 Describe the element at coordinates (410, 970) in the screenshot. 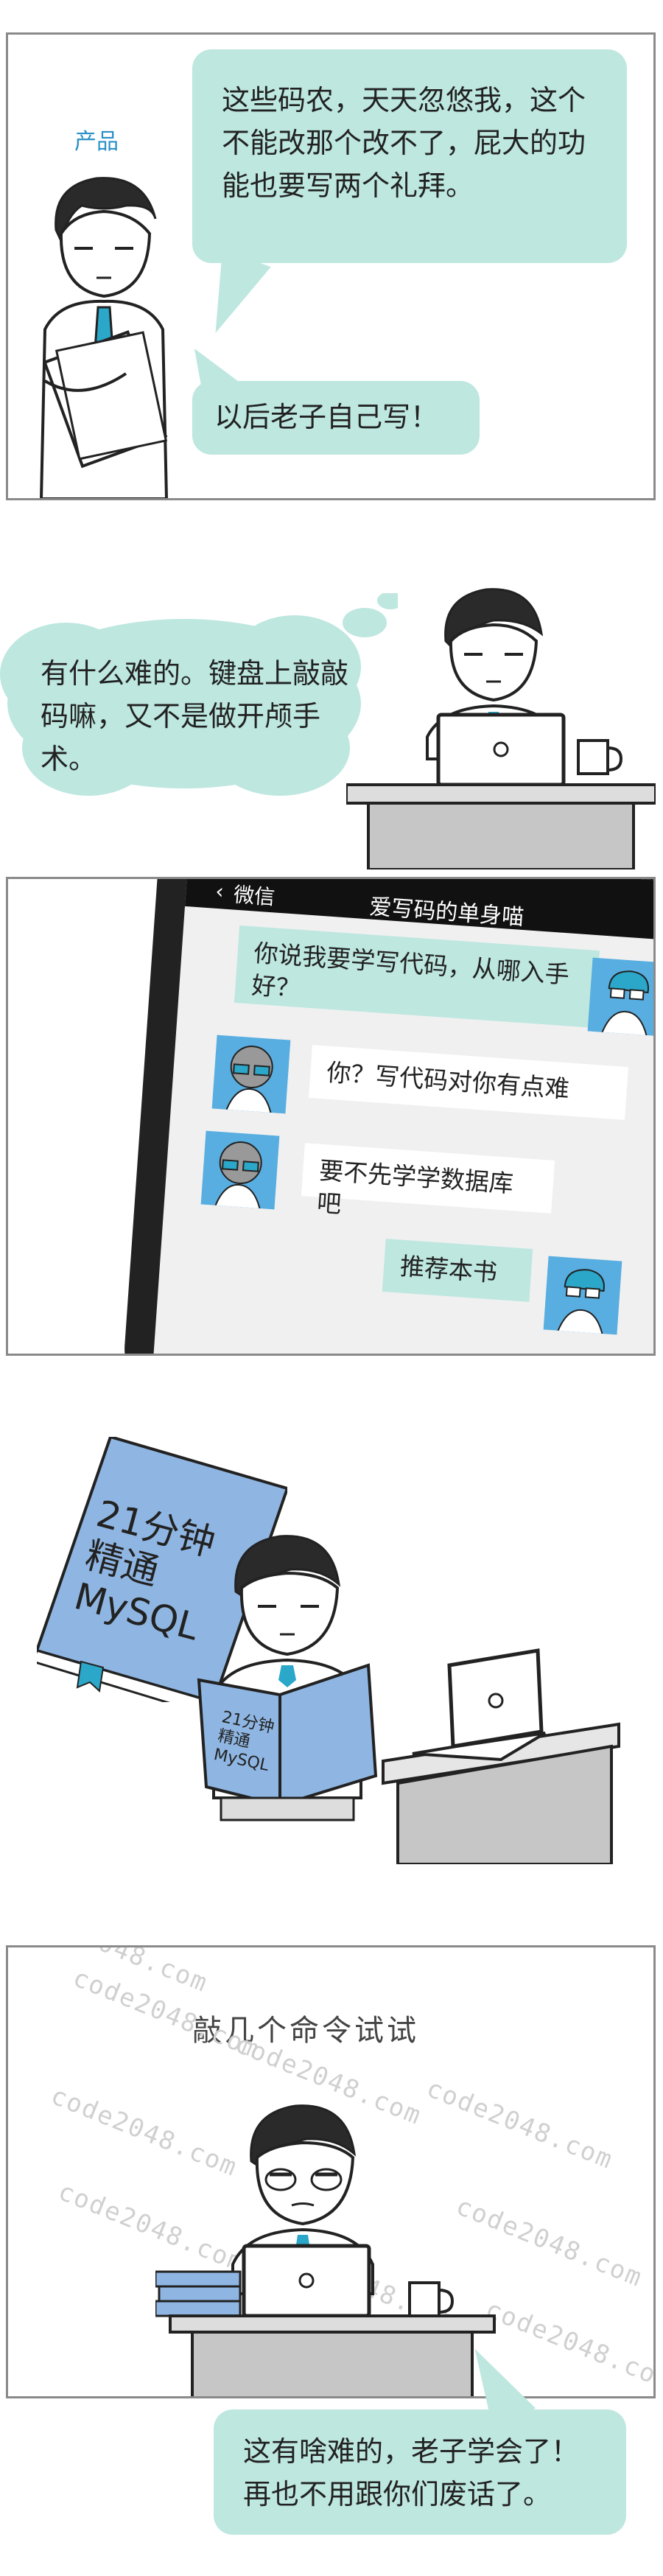

I see `chat-message-1-text: 你说我要学写代码，从哪入手好？` at that location.